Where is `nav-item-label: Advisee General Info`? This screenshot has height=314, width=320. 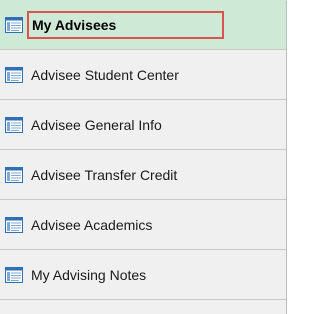
nav-item-label: Advisee General Info is located at coordinates (96, 124).